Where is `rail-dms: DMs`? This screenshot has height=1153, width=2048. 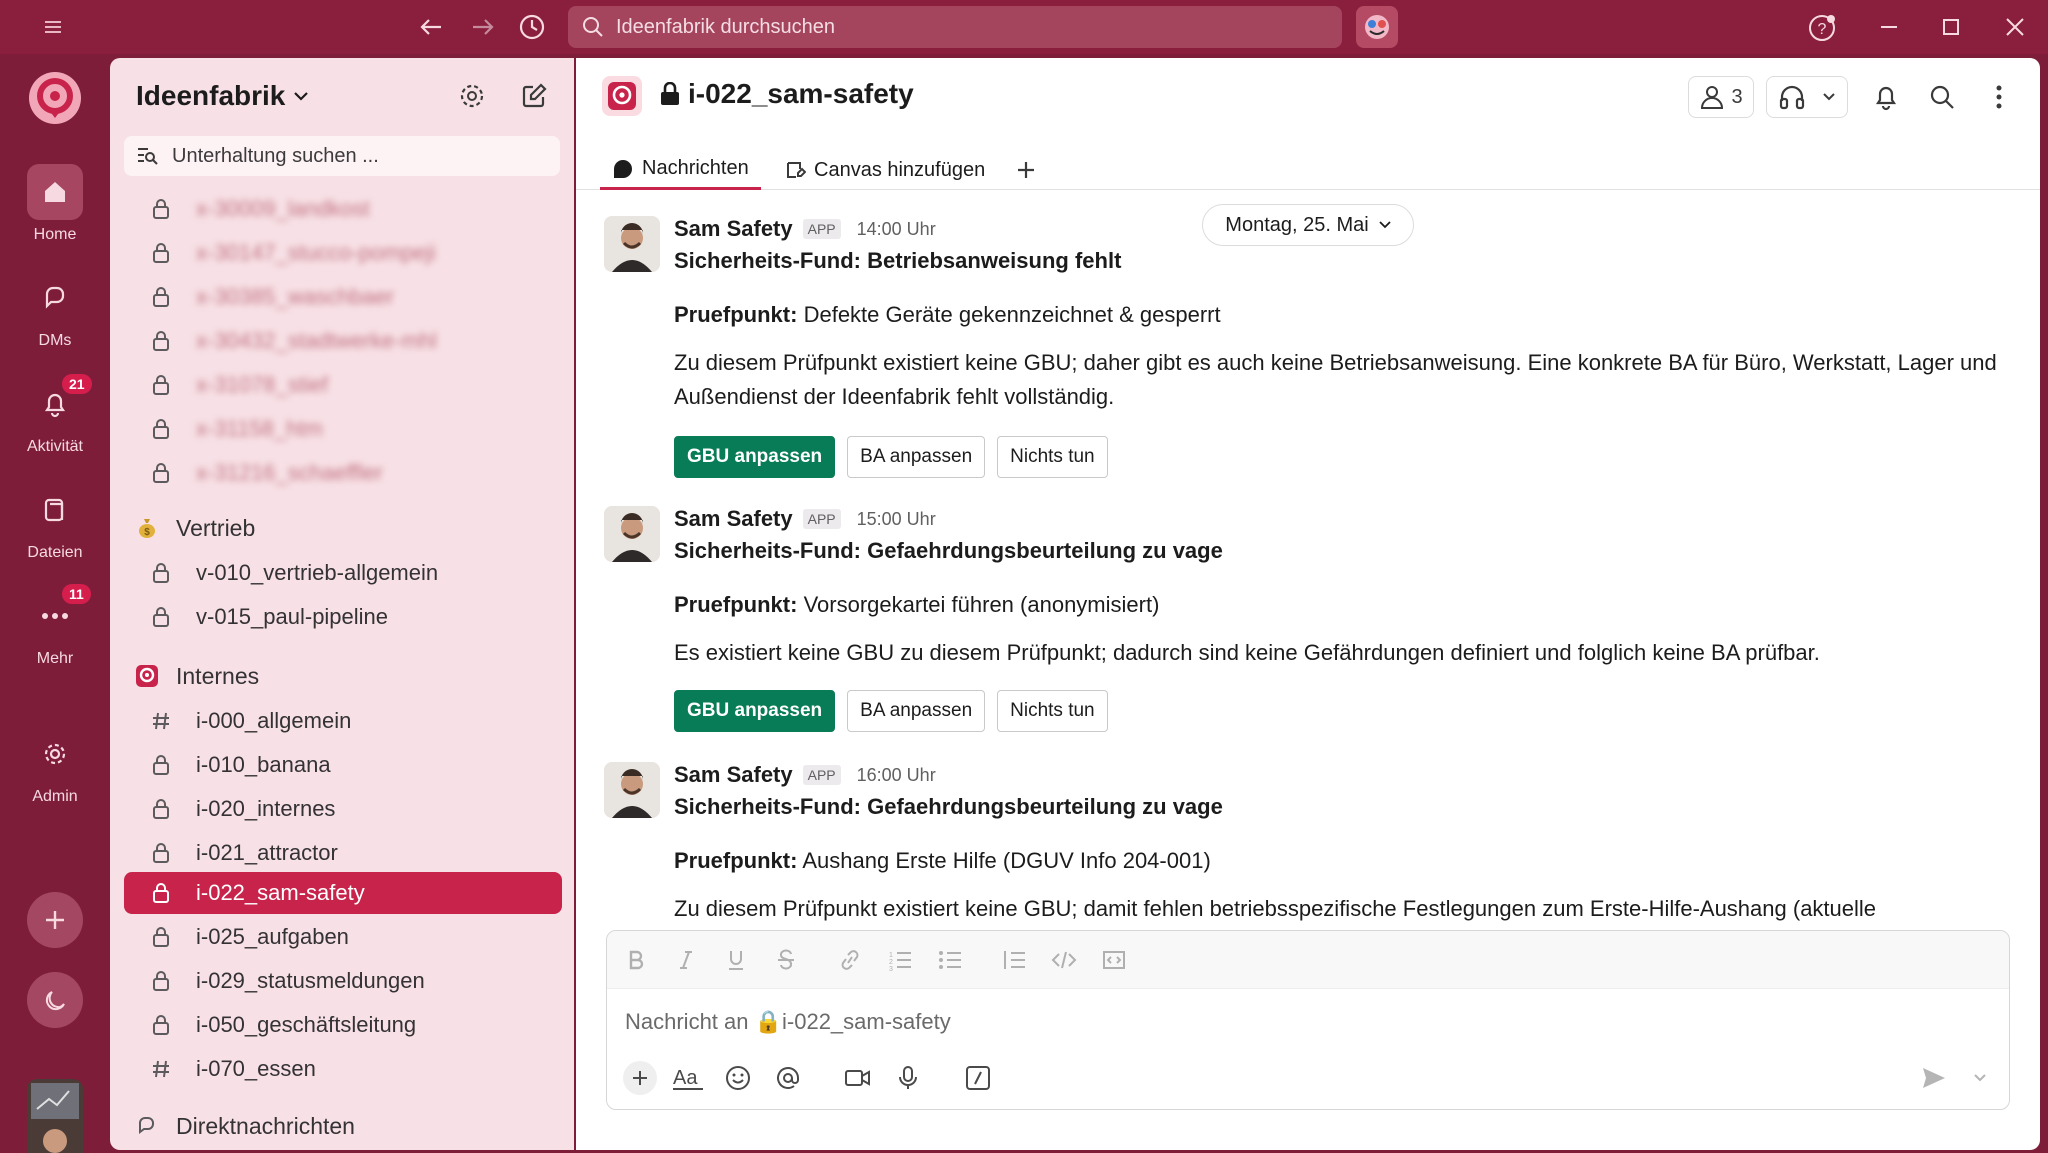 rail-dms: DMs is located at coordinates (55, 310).